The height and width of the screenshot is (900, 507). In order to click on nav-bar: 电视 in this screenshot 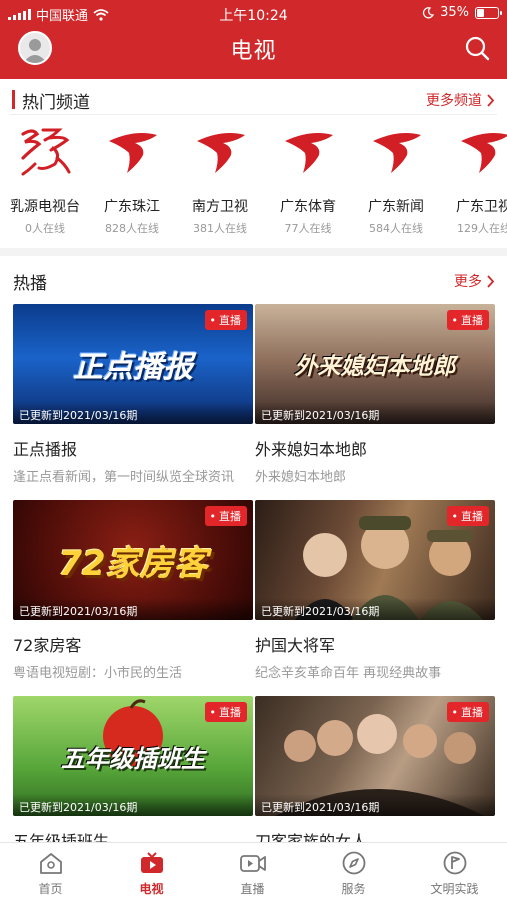, I will do `click(253, 52)`.